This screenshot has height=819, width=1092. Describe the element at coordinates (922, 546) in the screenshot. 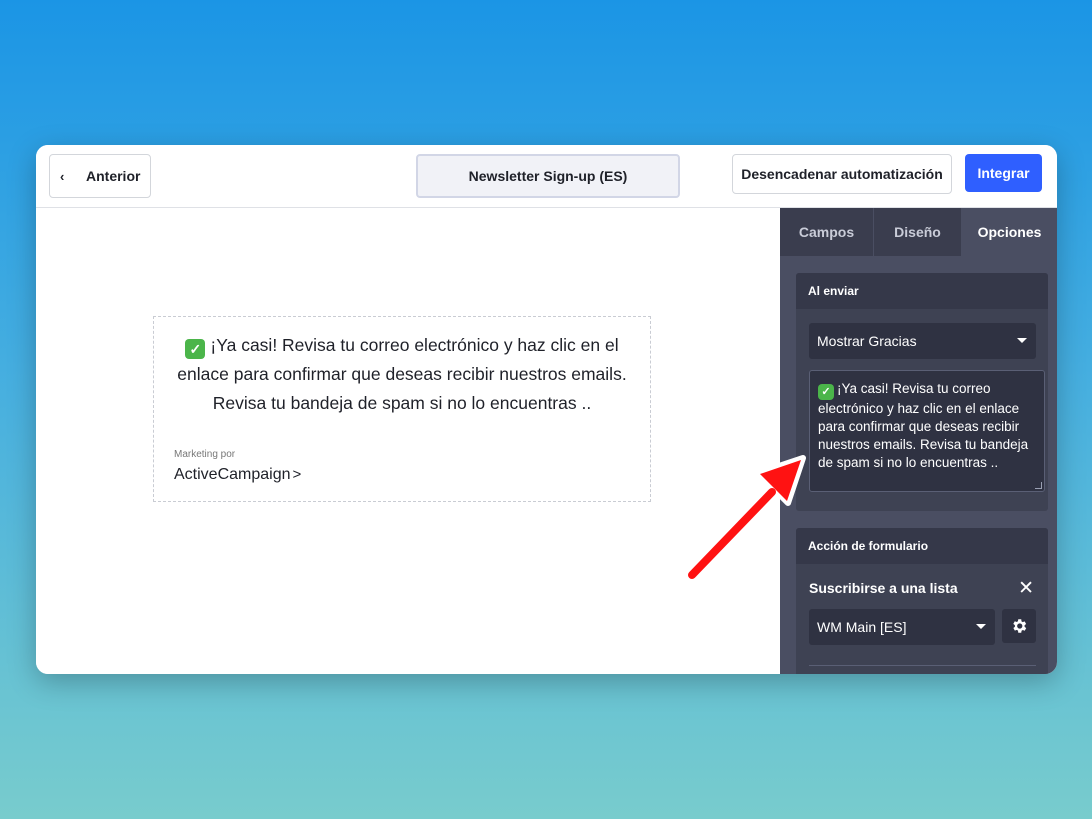

I see `form-action-heading: Acción de formulario` at that location.